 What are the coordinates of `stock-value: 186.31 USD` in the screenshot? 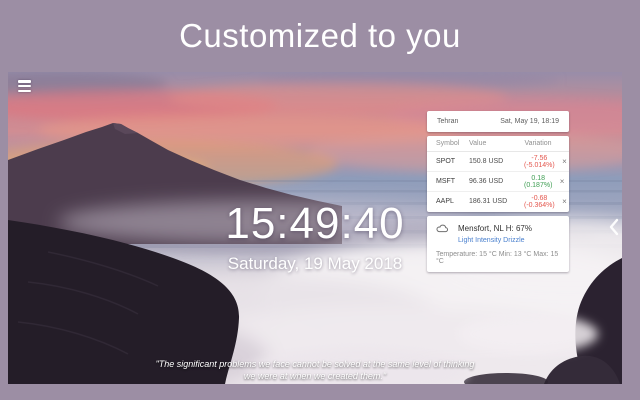 It's located at (488, 201).